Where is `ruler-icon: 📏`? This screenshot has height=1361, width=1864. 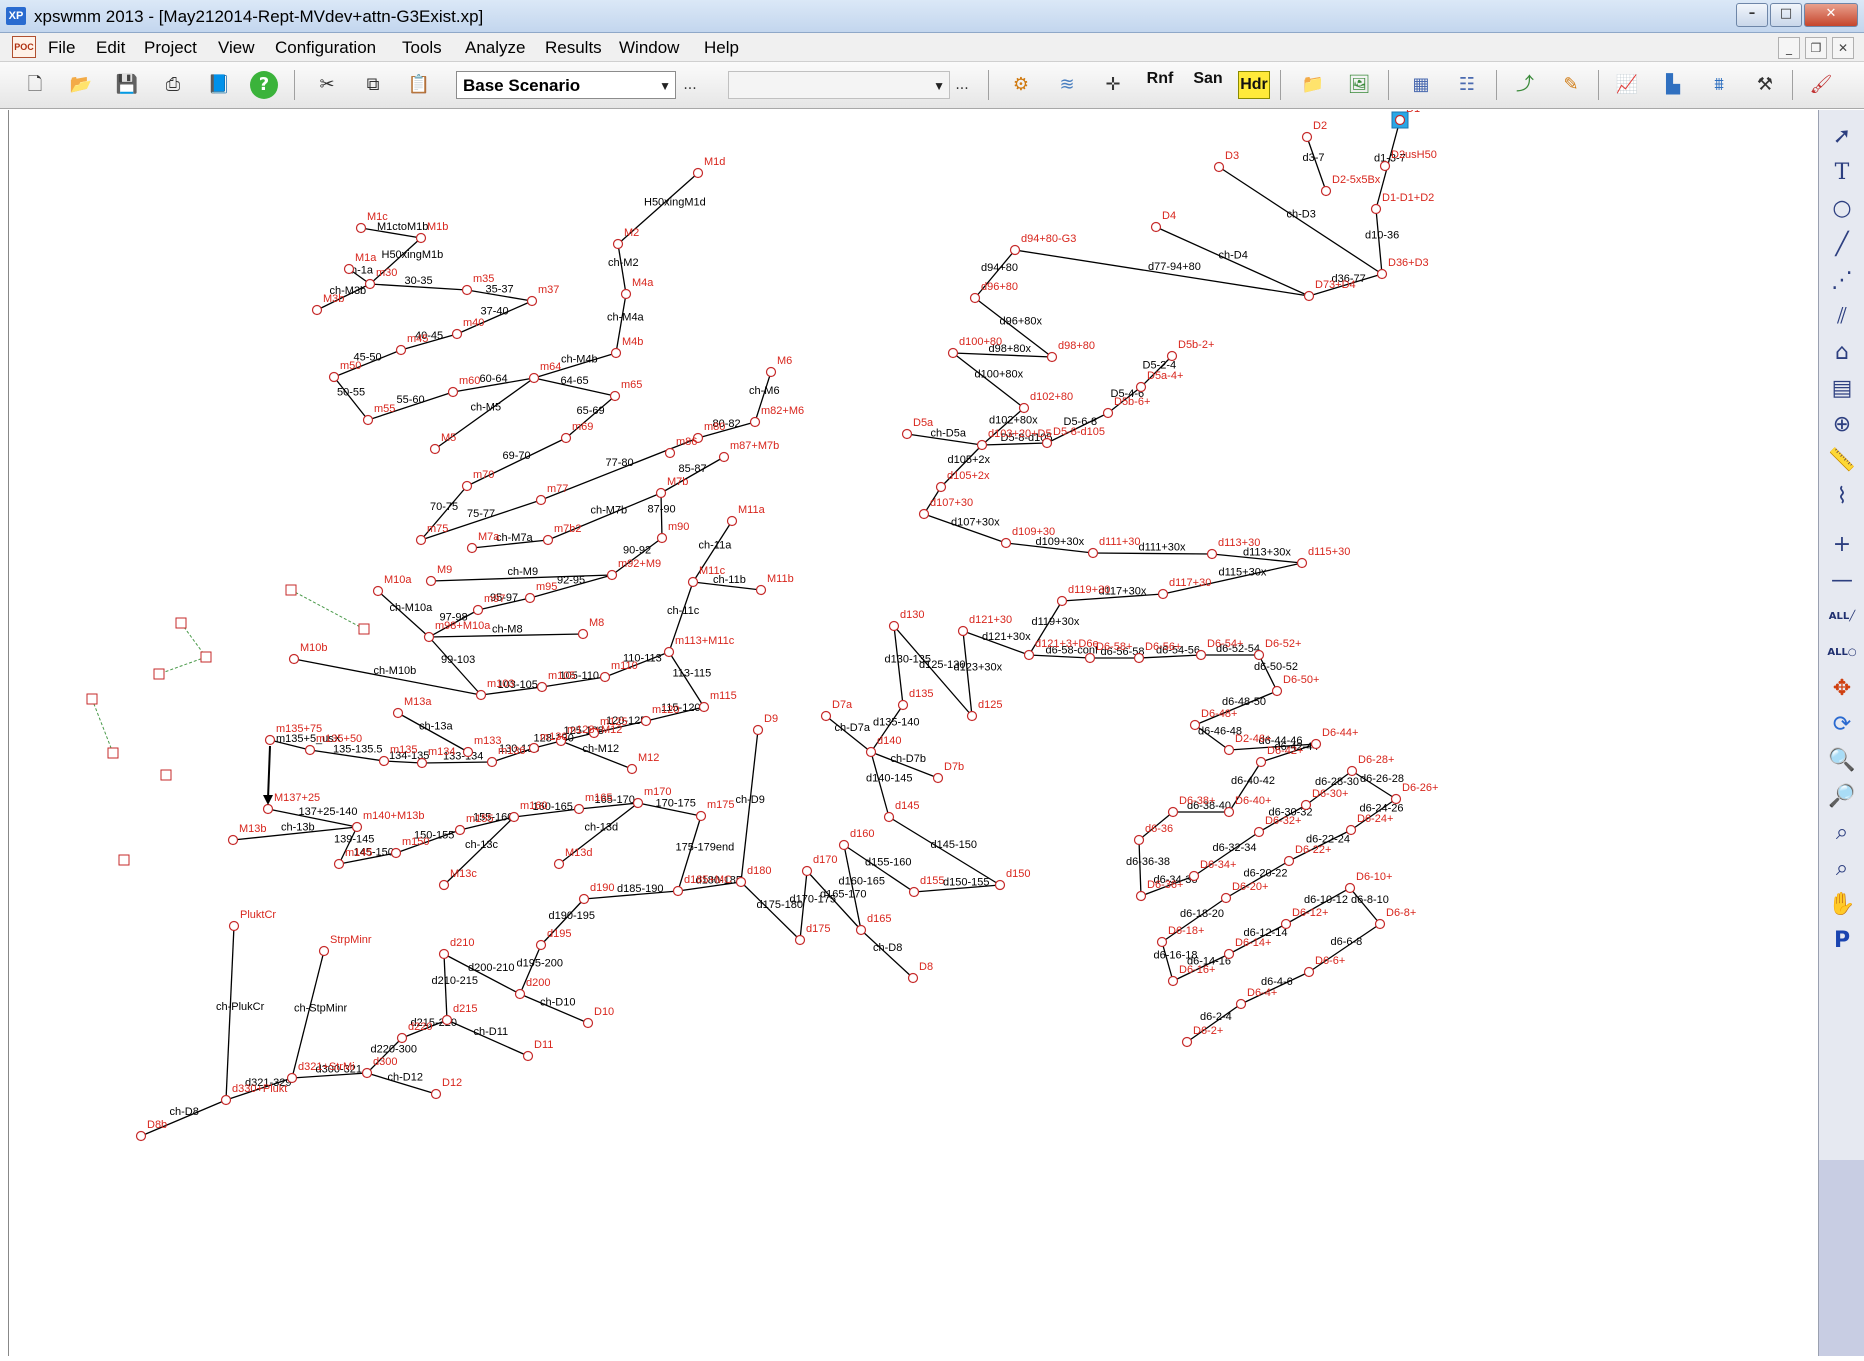
ruler-icon: 📏 is located at coordinates (1842, 461).